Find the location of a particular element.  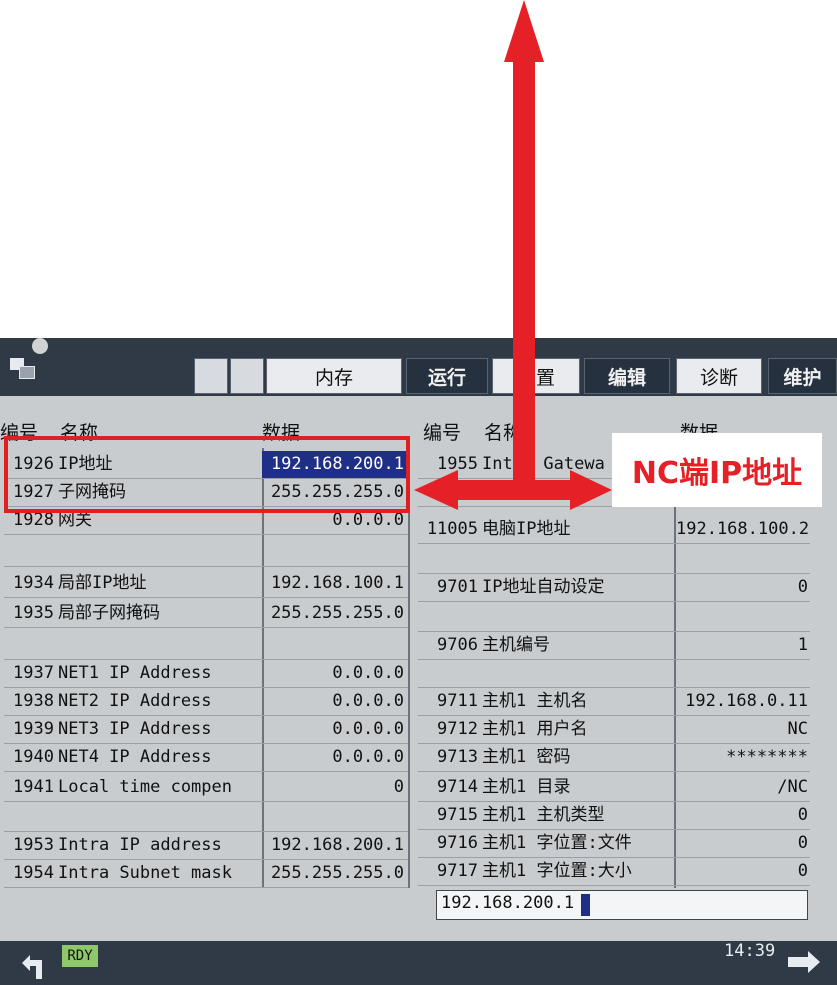

param-number: 9716 is located at coordinates (457, 843).